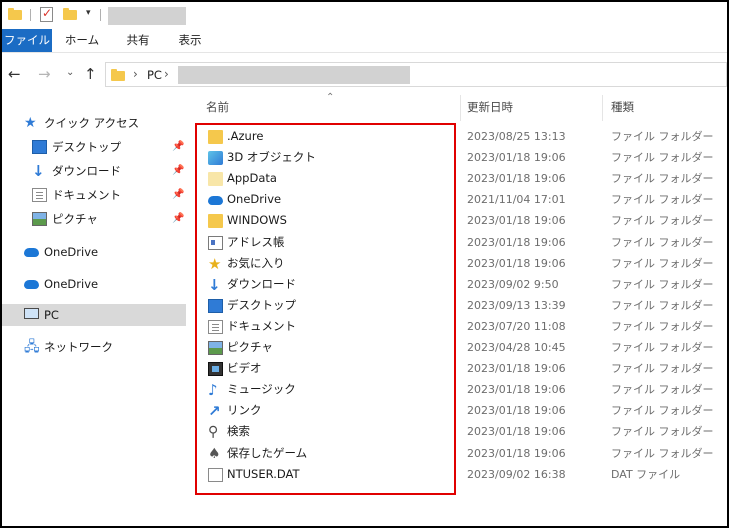 The width and height of the screenshot is (729, 528). I want to click on music-icon: ♪, so click(213, 390).